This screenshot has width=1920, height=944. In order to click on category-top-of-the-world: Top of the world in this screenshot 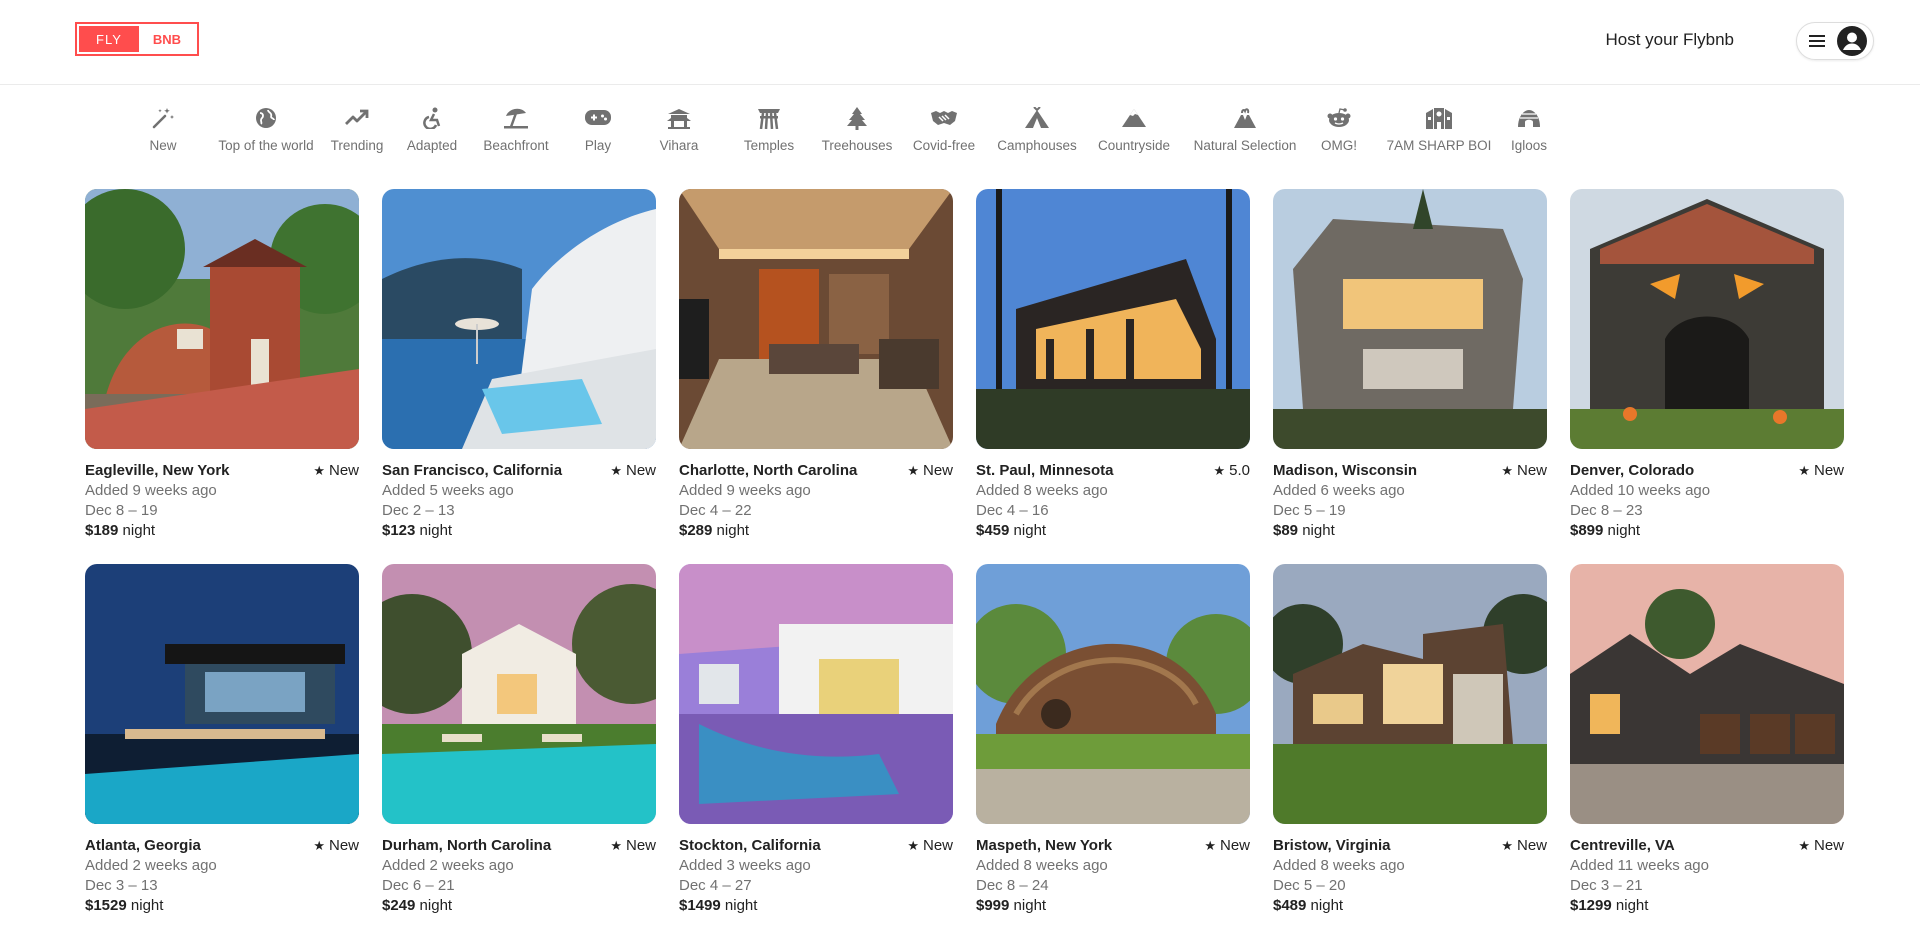, I will do `click(266, 128)`.